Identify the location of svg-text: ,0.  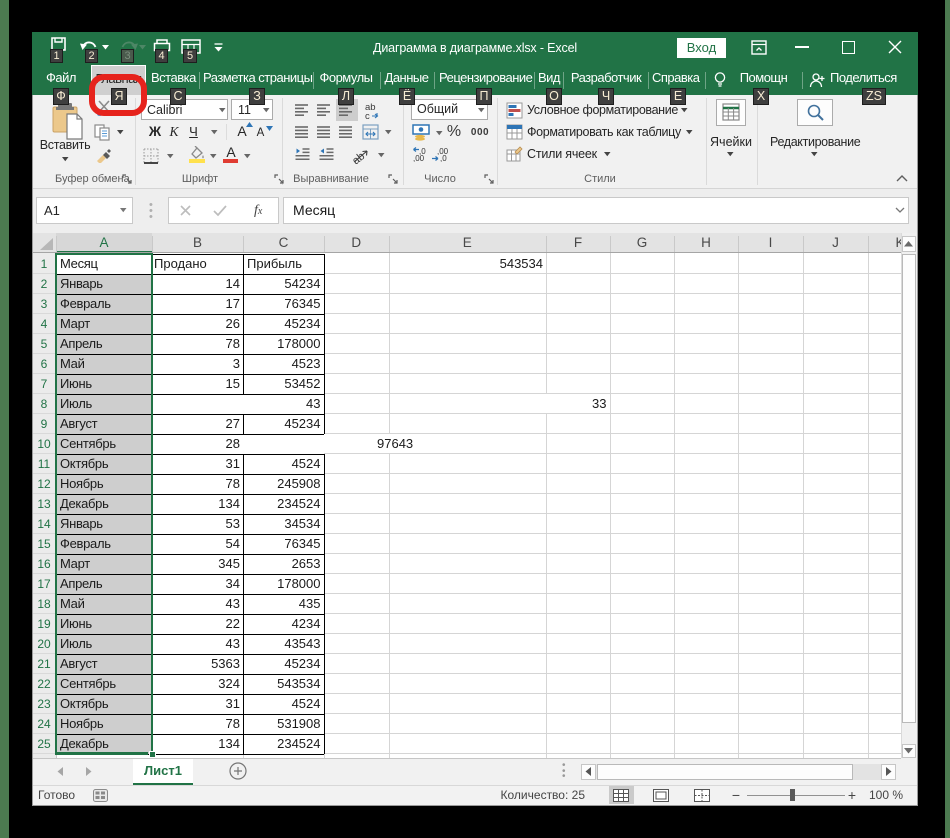
(443, 158).